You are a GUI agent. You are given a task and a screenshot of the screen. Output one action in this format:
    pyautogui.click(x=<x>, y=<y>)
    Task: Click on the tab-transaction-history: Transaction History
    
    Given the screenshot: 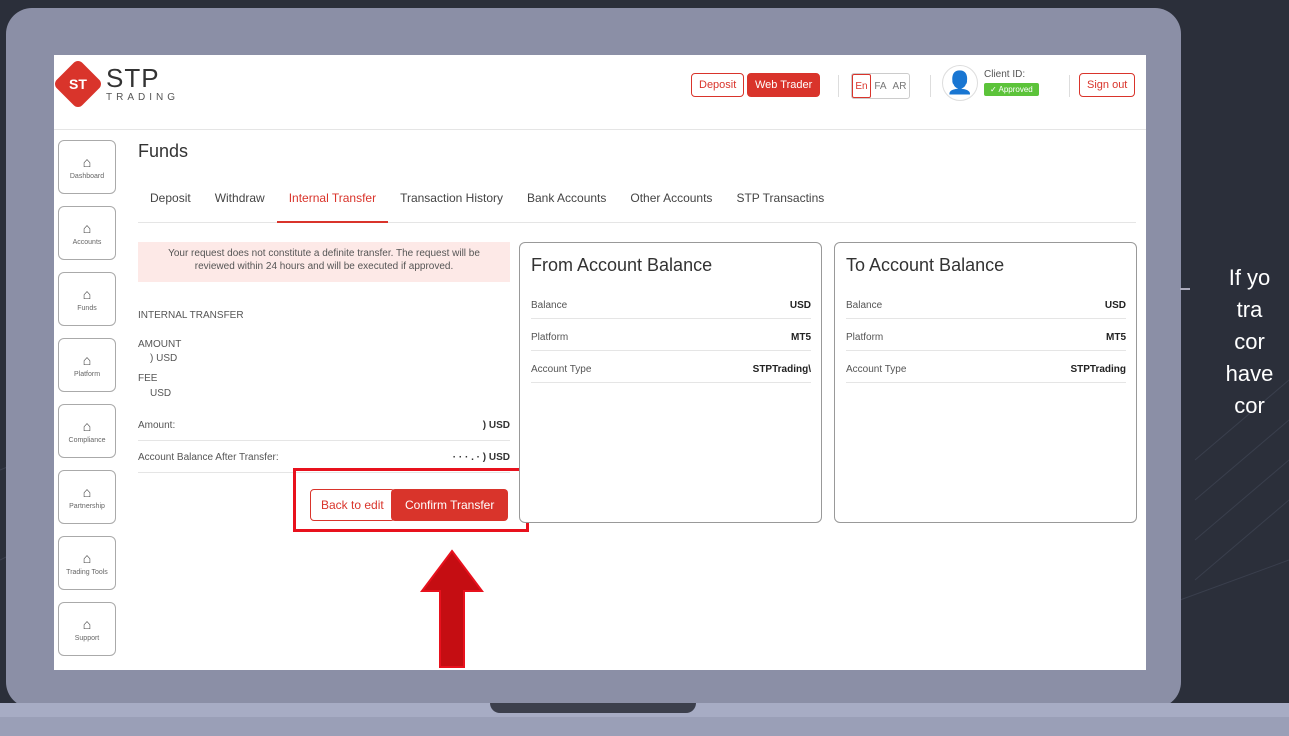 What is the action you would take?
    pyautogui.click(x=451, y=204)
    